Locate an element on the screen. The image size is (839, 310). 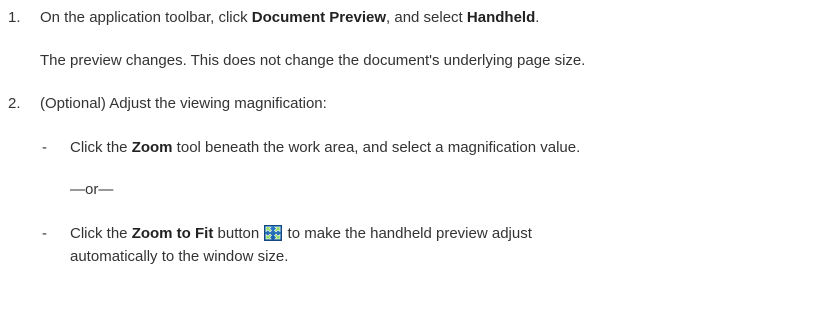
zoom-to-fit-icon is located at coordinates (273, 233).